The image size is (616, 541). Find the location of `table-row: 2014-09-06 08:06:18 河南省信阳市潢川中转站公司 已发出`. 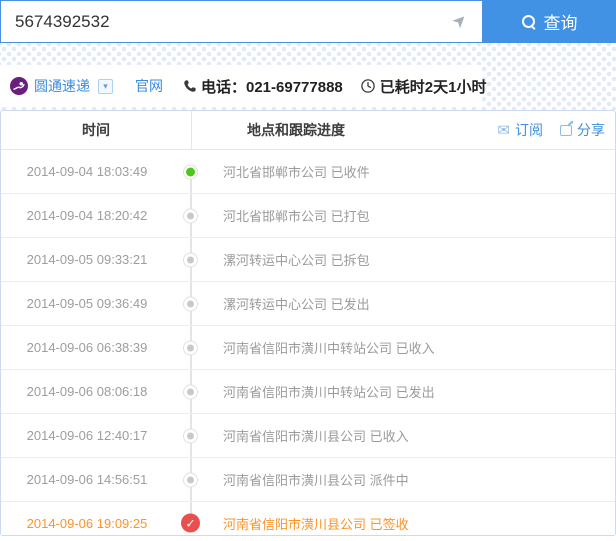

table-row: 2014-09-06 08:06:18 河南省信阳市潢川中转站公司 已发出 is located at coordinates (308, 392).